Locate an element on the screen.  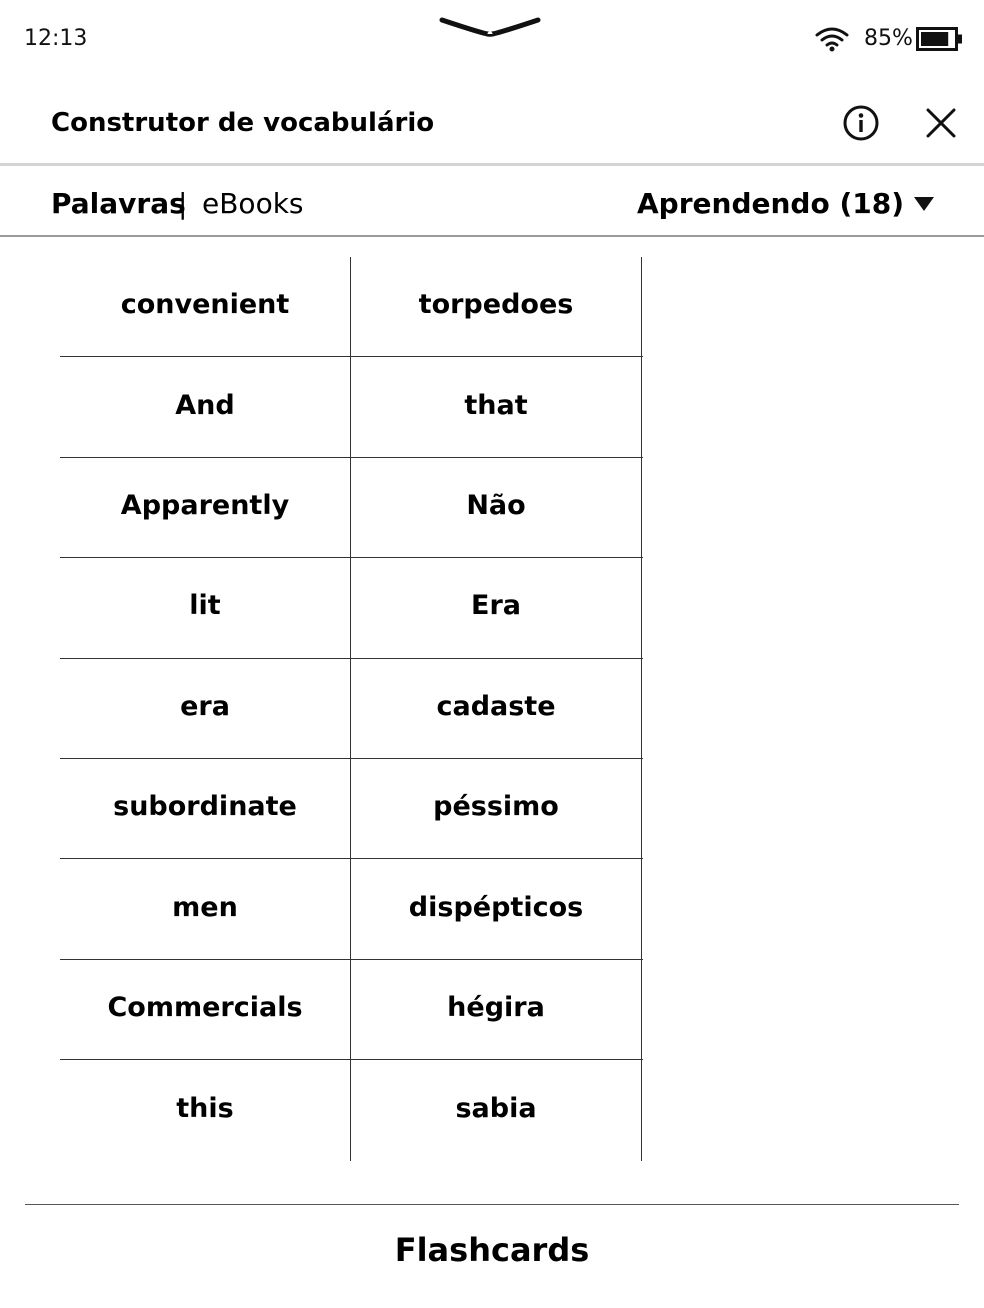
word-cell: subordinate is located at coordinates (205, 808).